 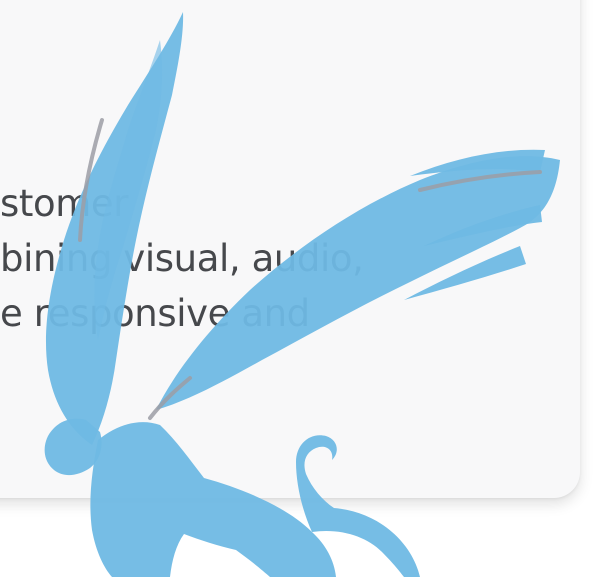 What do you see at coordinates (73, 447) in the screenshot?
I see `griffin-head` at bounding box center [73, 447].